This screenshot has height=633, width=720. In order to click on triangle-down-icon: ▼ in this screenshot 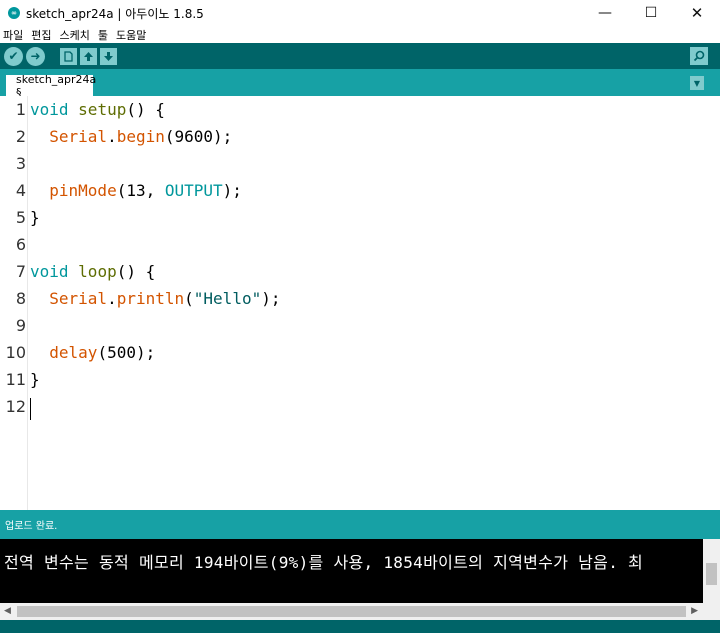, I will do `click(697, 83)`.